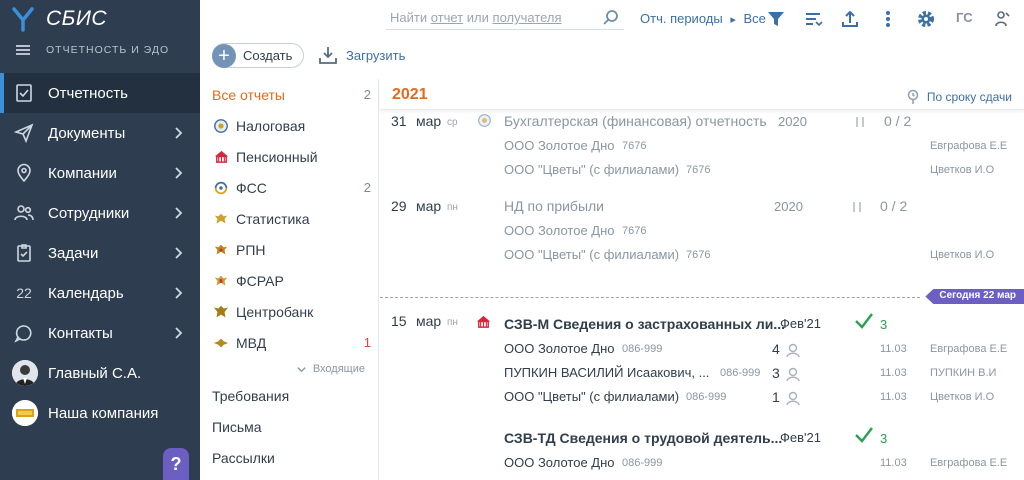 The height and width of the screenshot is (480, 1024). What do you see at coordinates (100, 413) in the screenshot?
I see `sidebar-item-company: Наша компания` at bounding box center [100, 413].